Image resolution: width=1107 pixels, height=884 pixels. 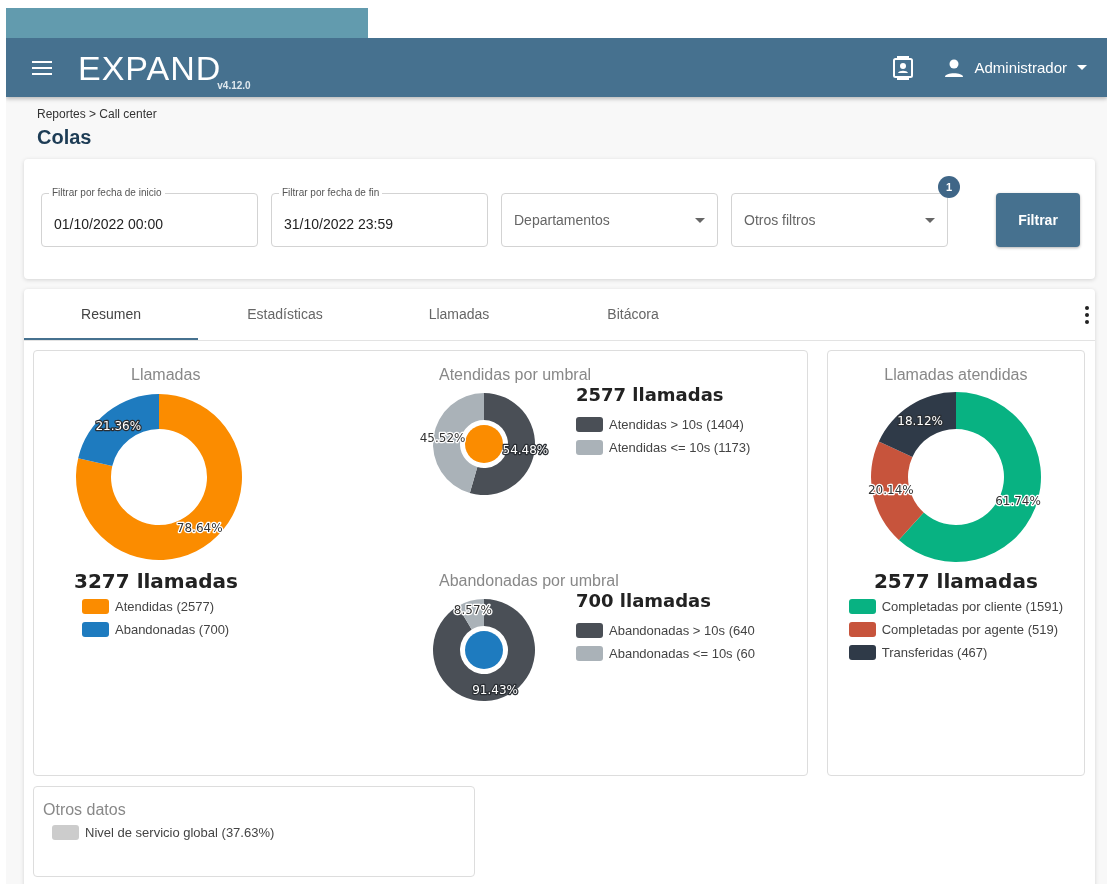 What do you see at coordinates (680, 447) in the screenshot?
I see `legend-label: Atendidas <= 10s (1173)` at bounding box center [680, 447].